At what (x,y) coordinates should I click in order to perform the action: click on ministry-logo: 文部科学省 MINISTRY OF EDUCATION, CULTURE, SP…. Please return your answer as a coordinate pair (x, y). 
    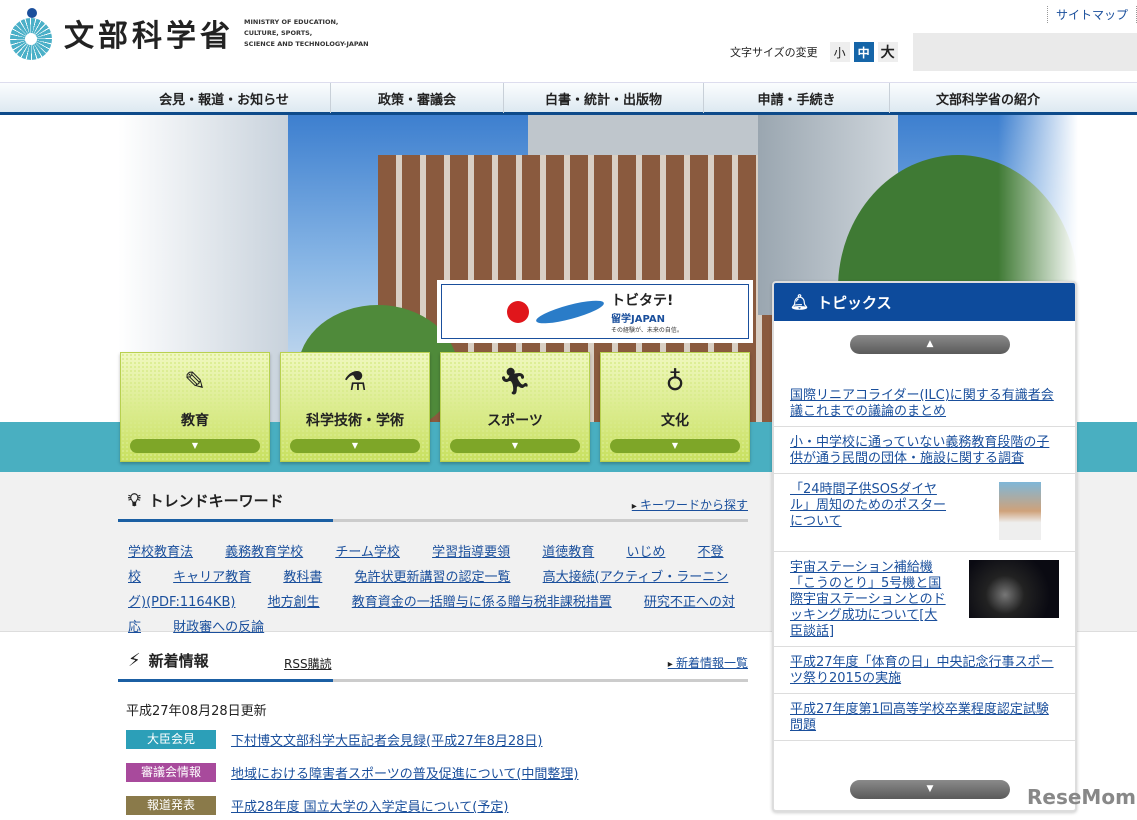
    Looking at the image, I should click on (189, 34).